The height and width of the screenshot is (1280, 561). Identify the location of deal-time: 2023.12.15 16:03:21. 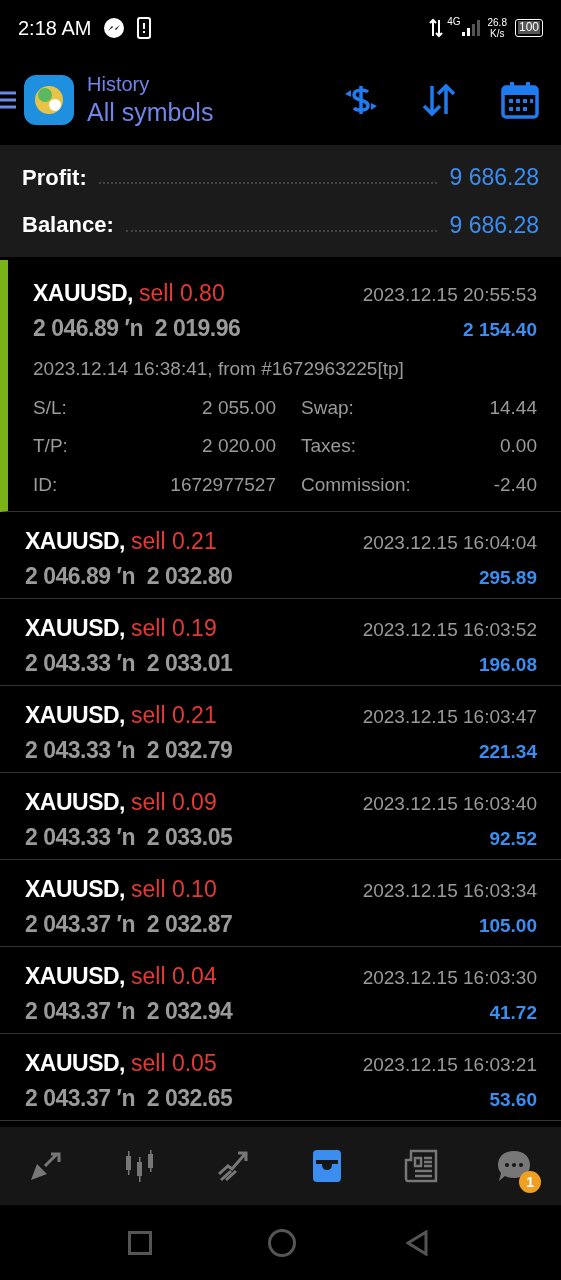
(449, 1065).